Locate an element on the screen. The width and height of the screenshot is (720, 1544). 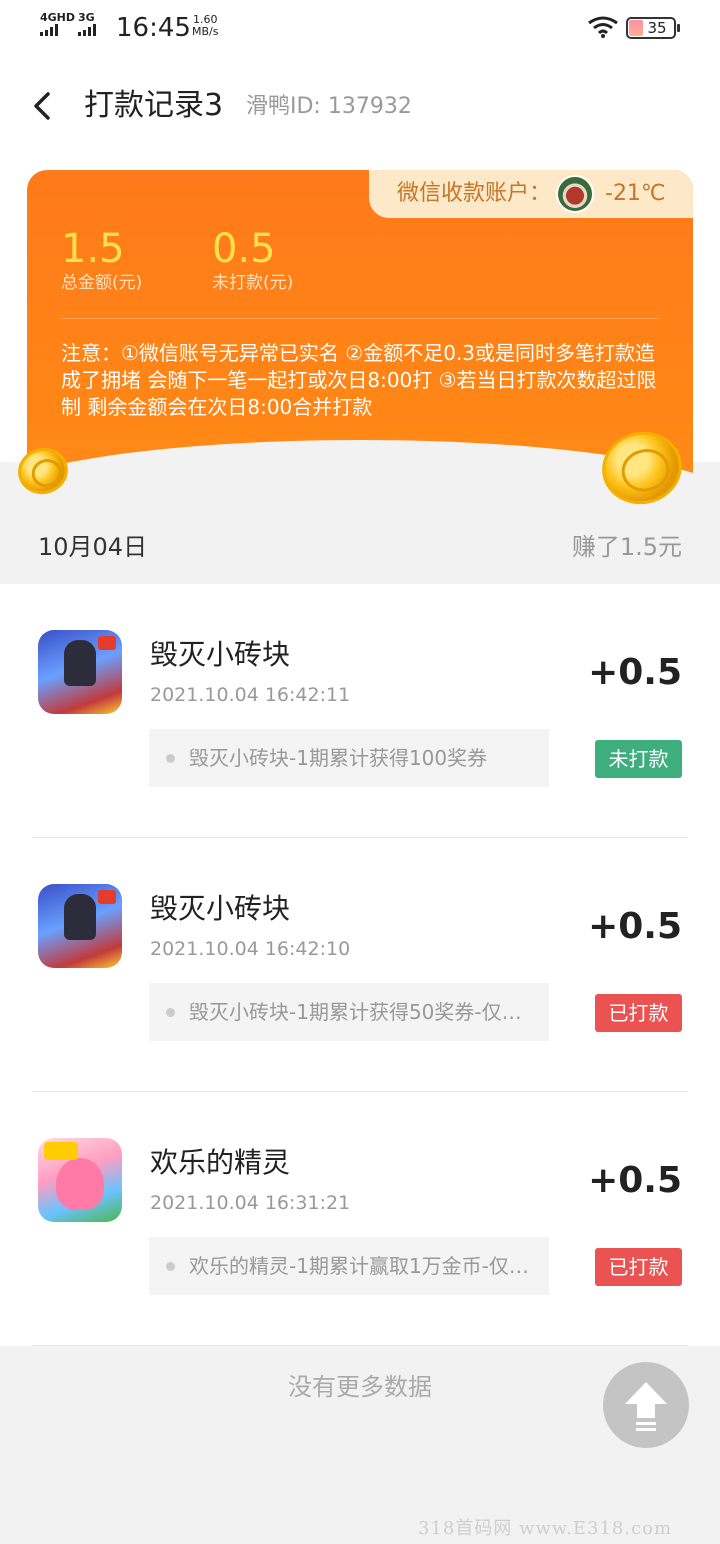
card-divider is located at coordinates (360, 318).